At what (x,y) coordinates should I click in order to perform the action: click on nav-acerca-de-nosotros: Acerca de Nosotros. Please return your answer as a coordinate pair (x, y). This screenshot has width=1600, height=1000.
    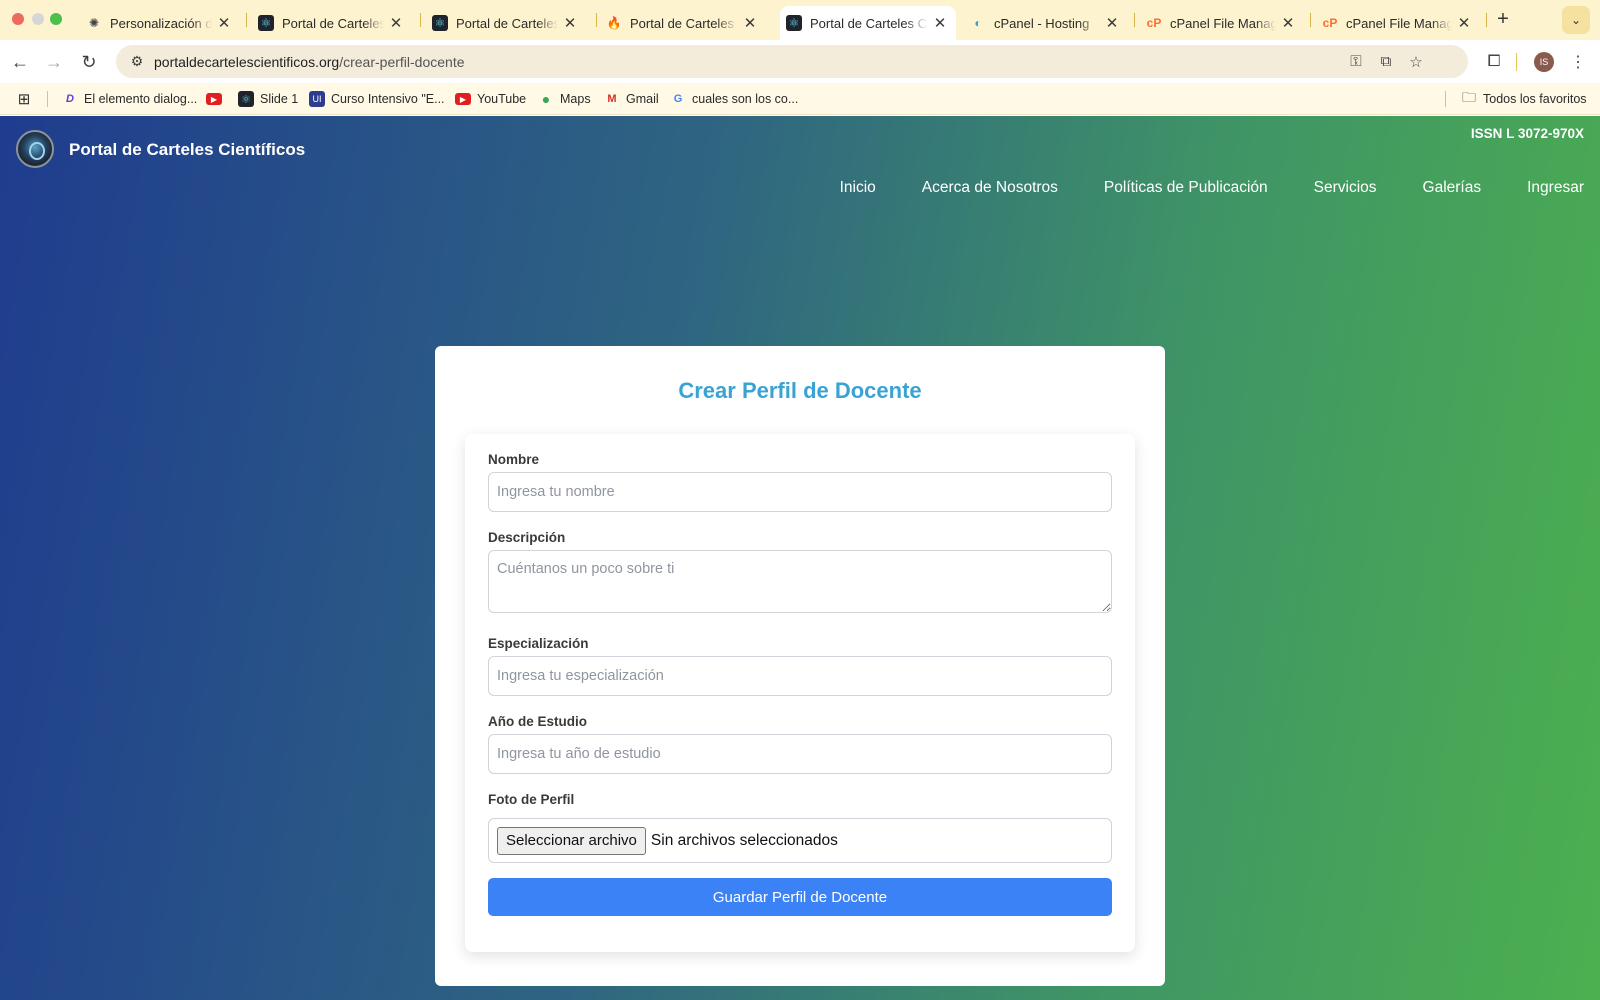
    Looking at the image, I should click on (990, 188).